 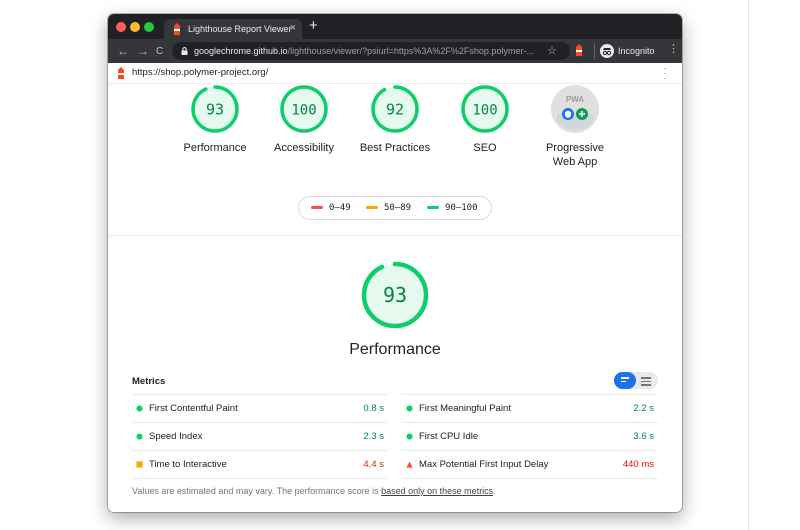 I want to click on legend-pass-swatch, so click(x=433, y=207).